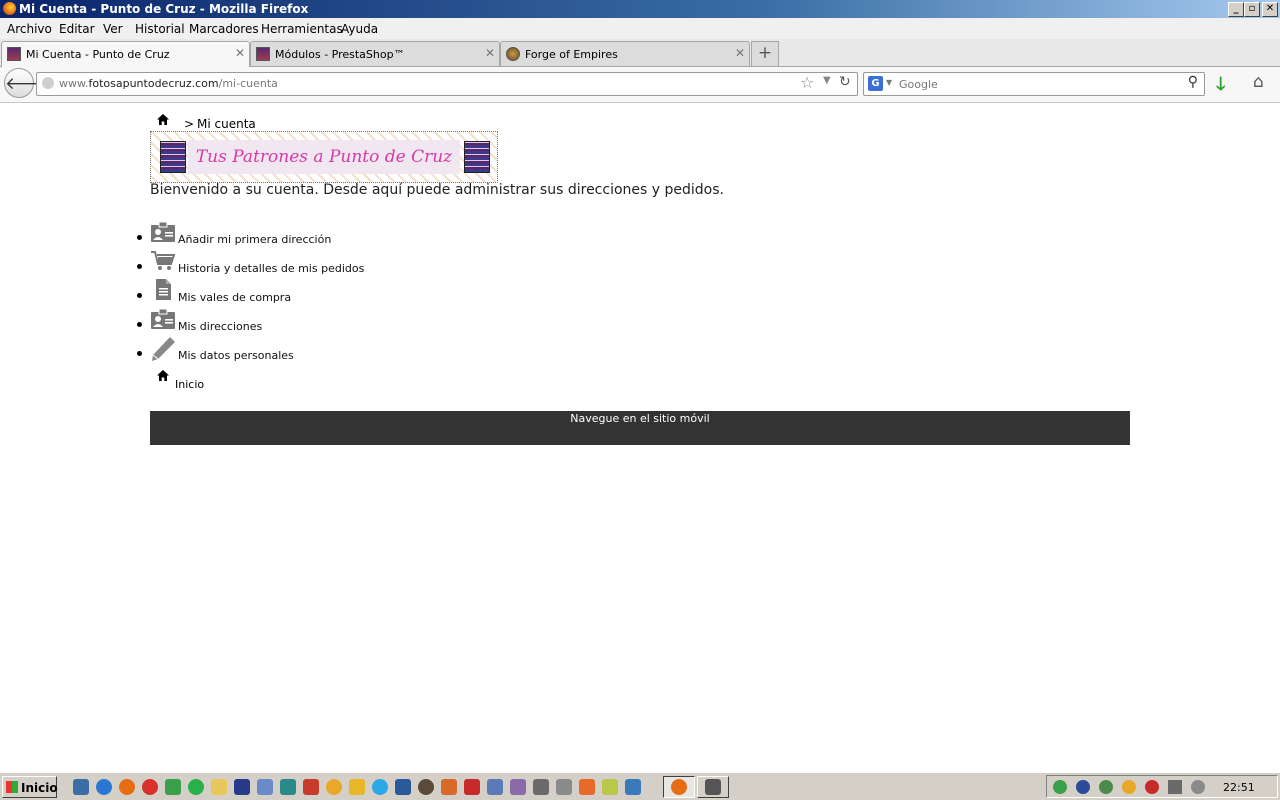 This screenshot has width=1280, height=800. I want to click on download-arrow-icon: 🡓, so click(1220, 87).